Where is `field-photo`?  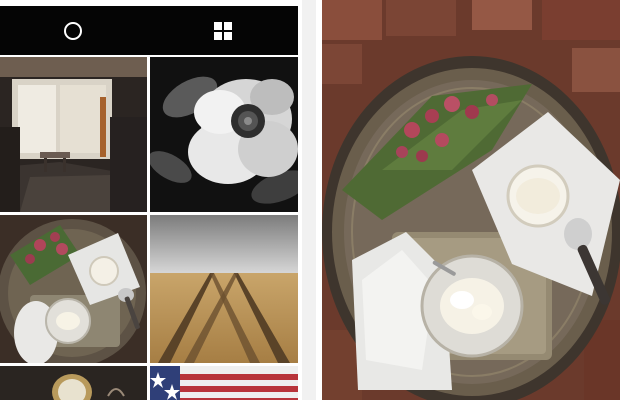 field-photo is located at coordinates (224, 289).